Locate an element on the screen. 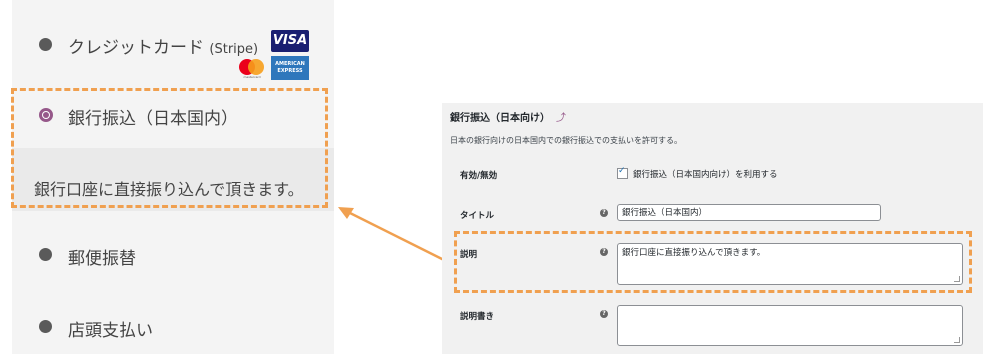 The height and width of the screenshot is (354, 983). settings-heading: 銀行振込（日本向け） ⤴ is located at coordinates (508, 118).